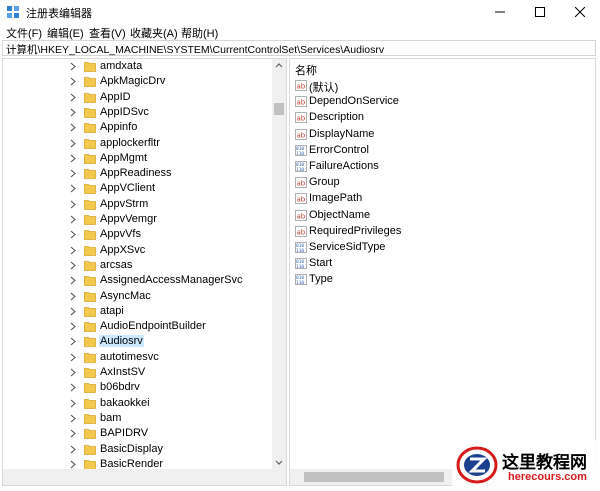 This screenshot has width=600, height=491. What do you see at coordinates (137, 158) in the screenshot?
I see `tree-item: AppMgmt` at bounding box center [137, 158].